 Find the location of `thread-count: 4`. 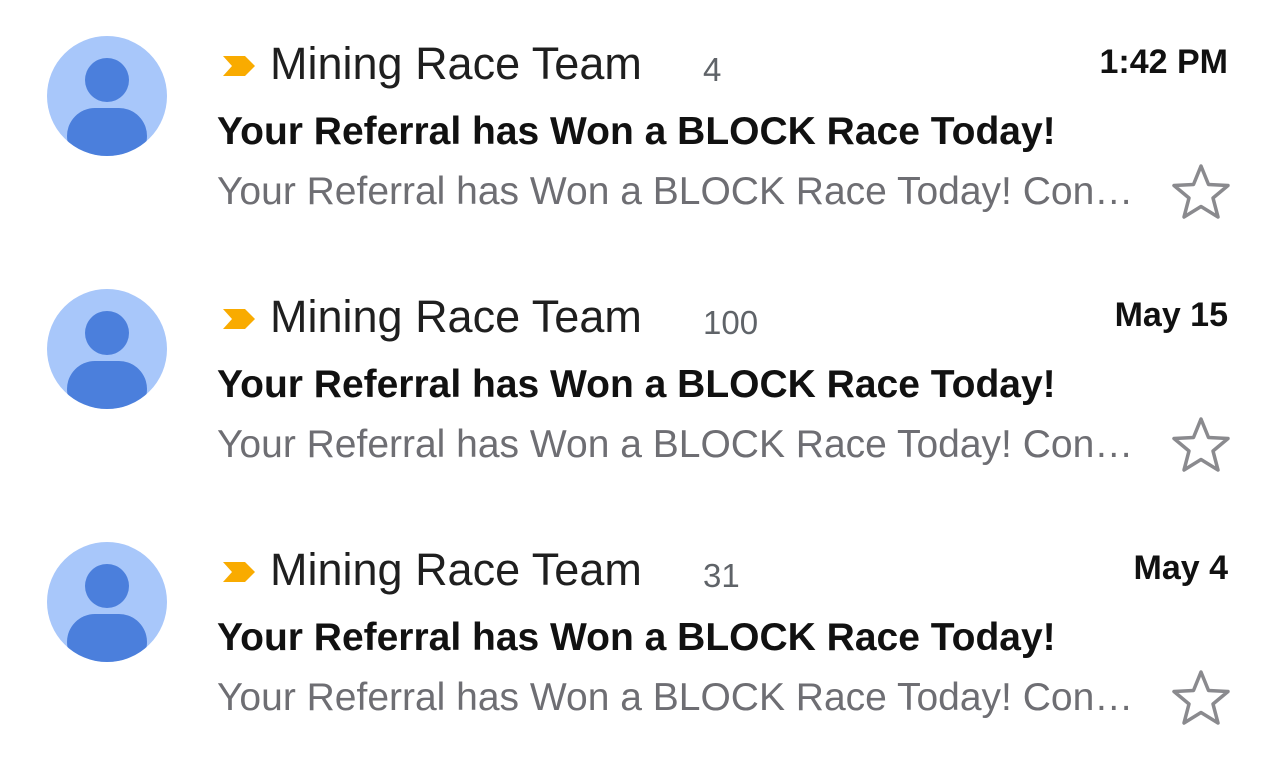

thread-count: 4 is located at coordinates (712, 69).